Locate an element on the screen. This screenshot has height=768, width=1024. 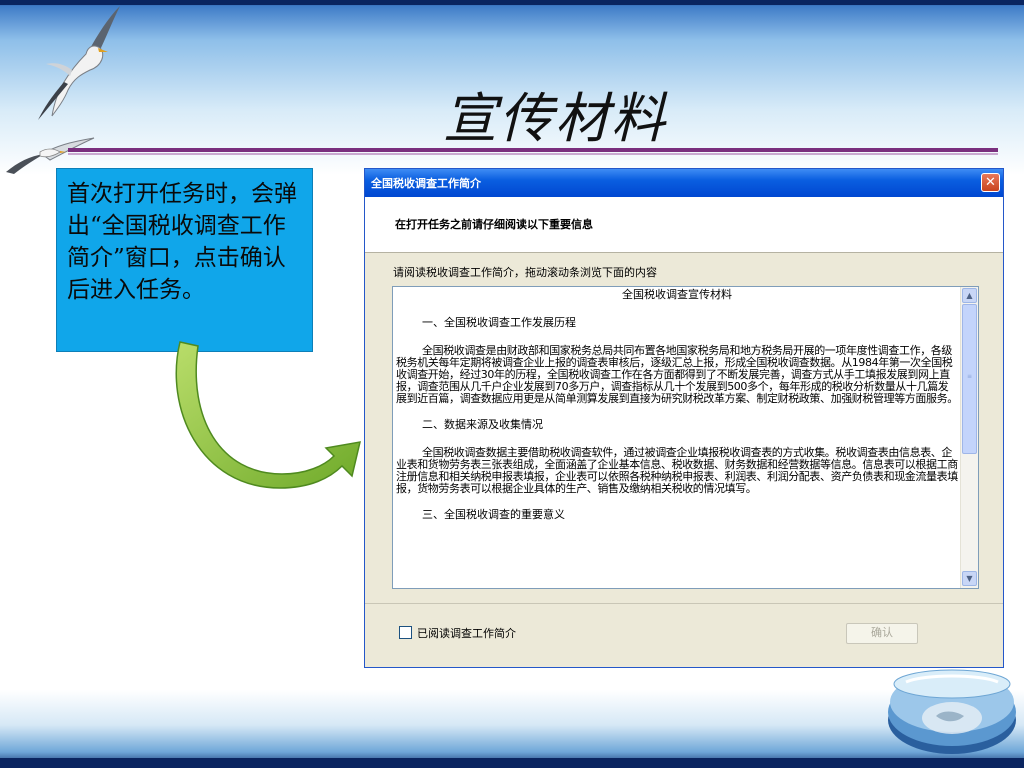
vertical-scrollbar: ▲ ≡ ▼ is located at coordinates (969, 437).